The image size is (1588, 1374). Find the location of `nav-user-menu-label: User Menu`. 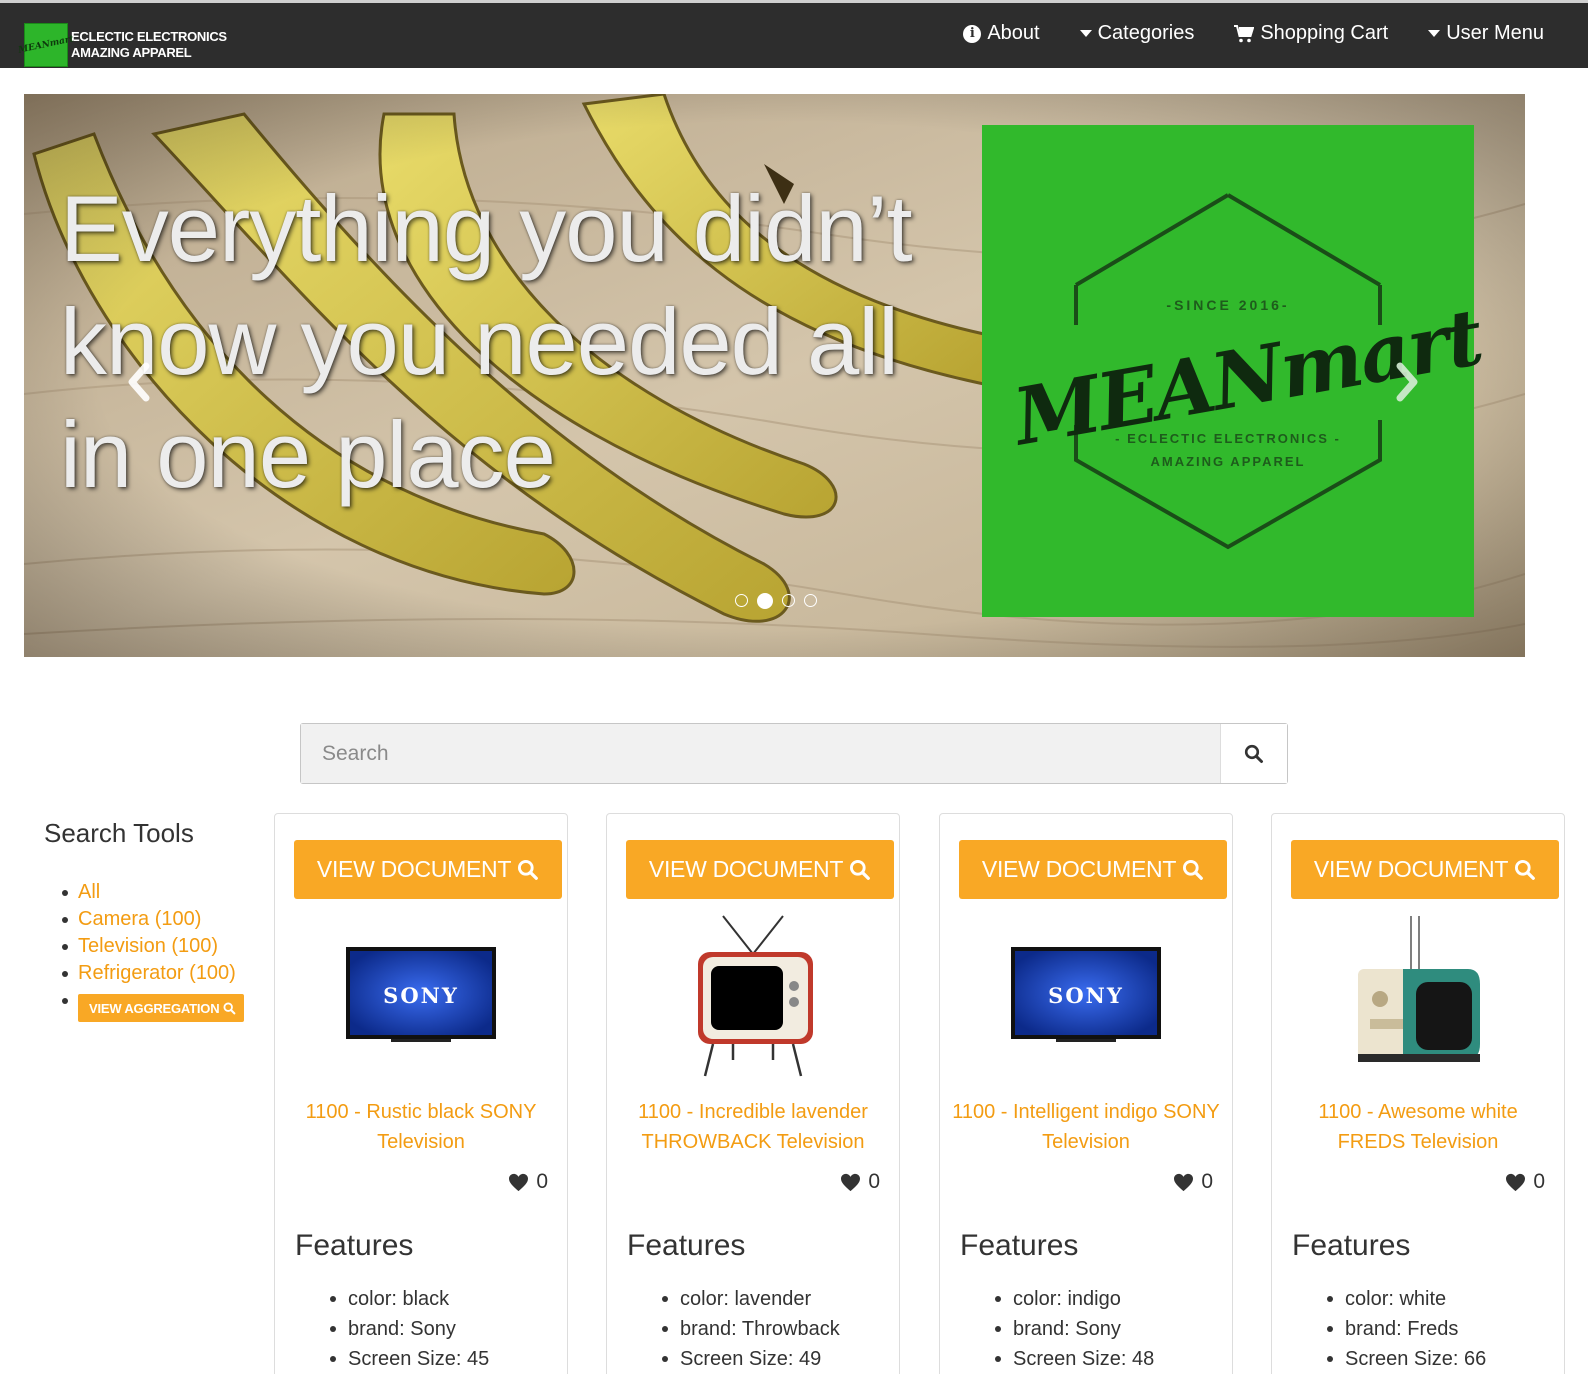

nav-user-menu-label: User Menu is located at coordinates (1495, 33).